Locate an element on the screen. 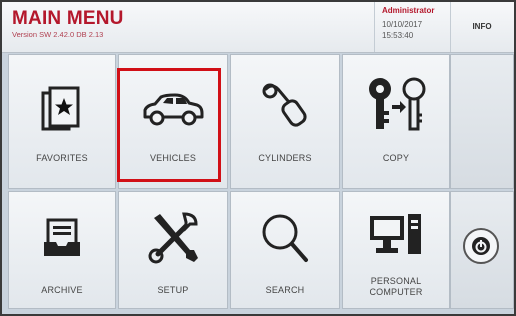 The height and width of the screenshot is (316, 516). setup-label: SETUP is located at coordinates (173, 290).